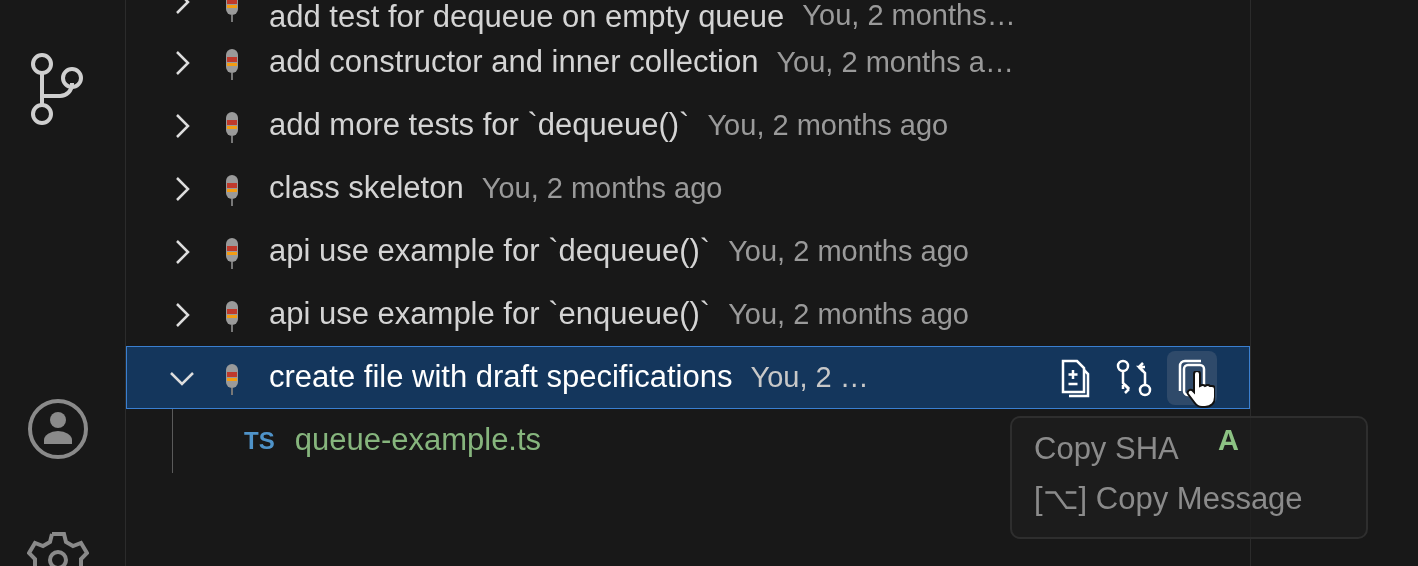 This screenshot has width=1418, height=566. Describe the element at coordinates (514, 62) in the screenshot. I see `commit-message: add constructor and inner collection` at that location.